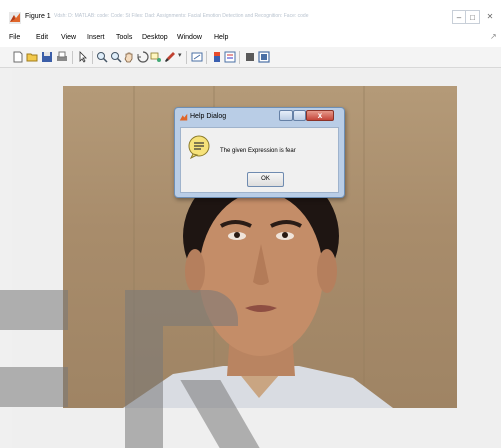  What do you see at coordinates (259, 160) in the screenshot?
I see `dialog-body: The given Expression is fear OK` at bounding box center [259, 160].